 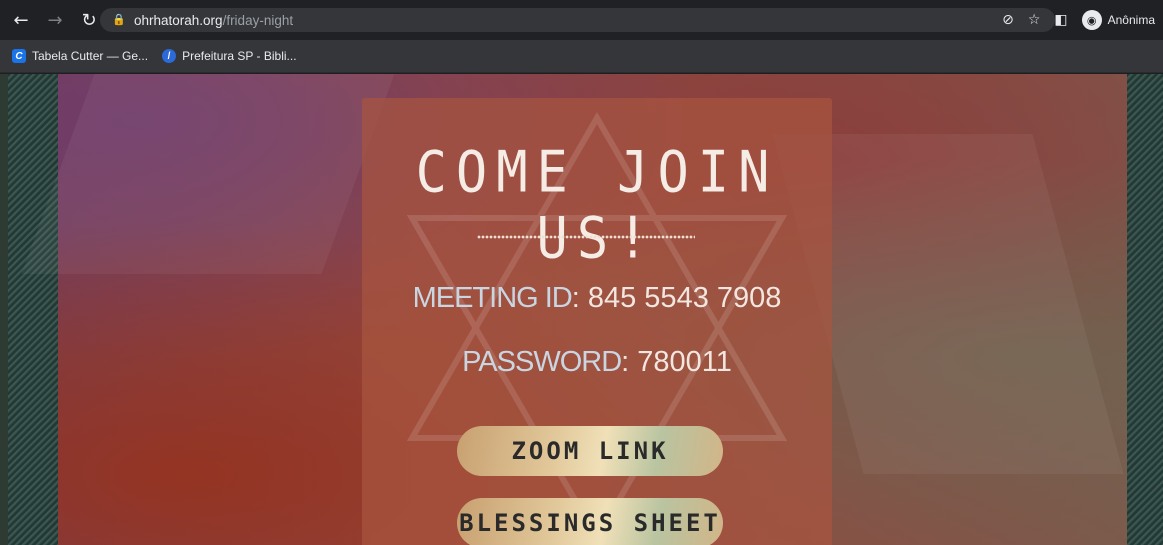 I want to click on star-bookmark-icon: ☆, so click(x=1034, y=20).